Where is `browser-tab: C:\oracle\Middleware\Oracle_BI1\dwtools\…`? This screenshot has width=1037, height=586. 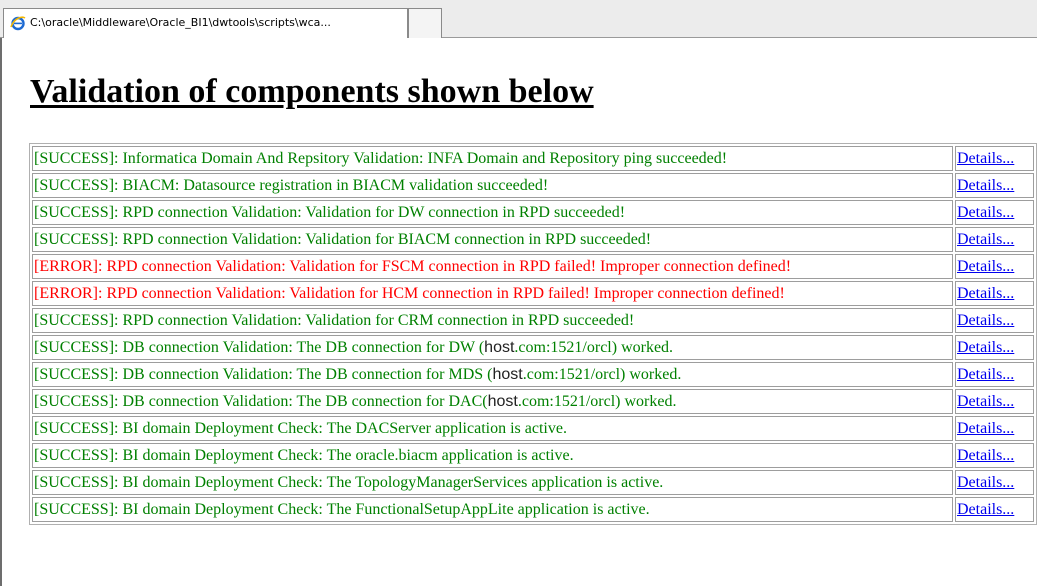
browser-tab: C:\oracle\Middleware\Oracle_BI1\dwtools\… is located at coordinates (205, 23).